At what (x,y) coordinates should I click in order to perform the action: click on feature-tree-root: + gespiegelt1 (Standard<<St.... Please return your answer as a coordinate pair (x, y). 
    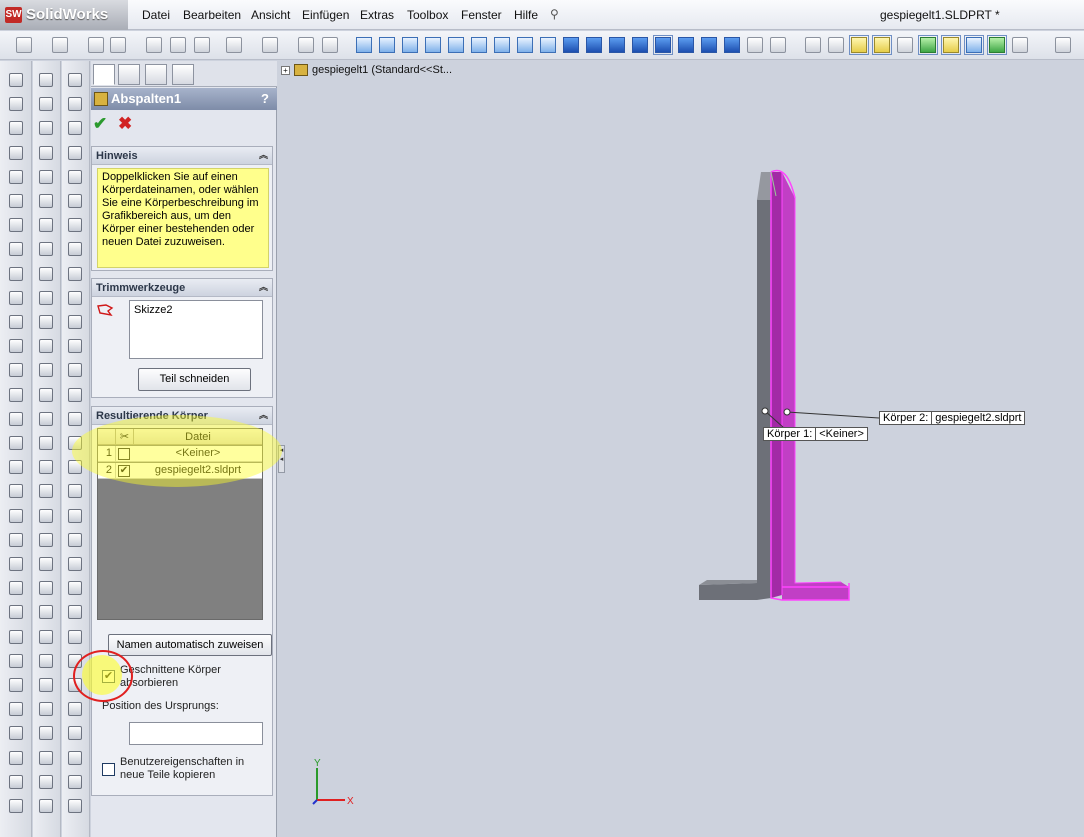
    Looking at the image, I should click on (366, 70).